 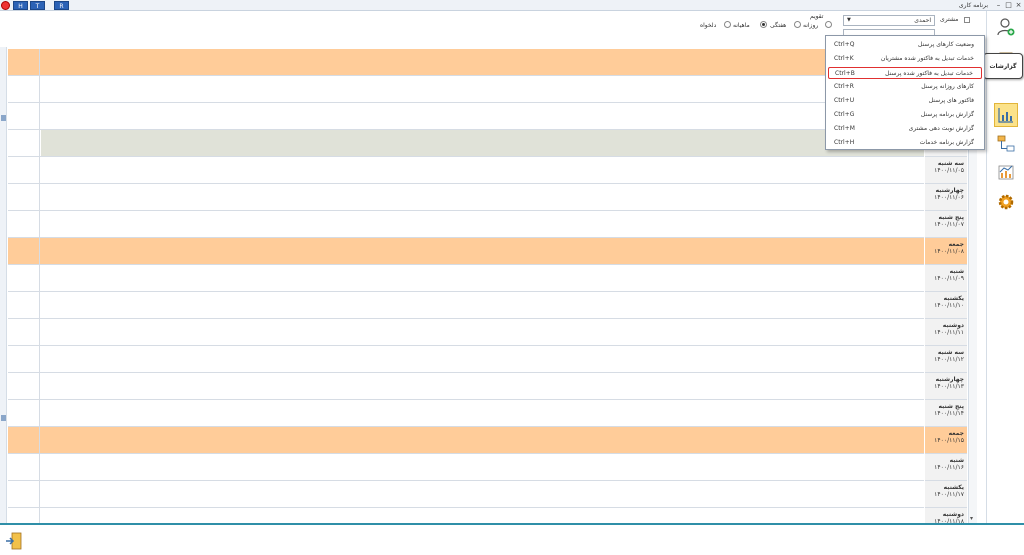 I want to click on day-name: سه شنبه, so click(x=950, y=163).